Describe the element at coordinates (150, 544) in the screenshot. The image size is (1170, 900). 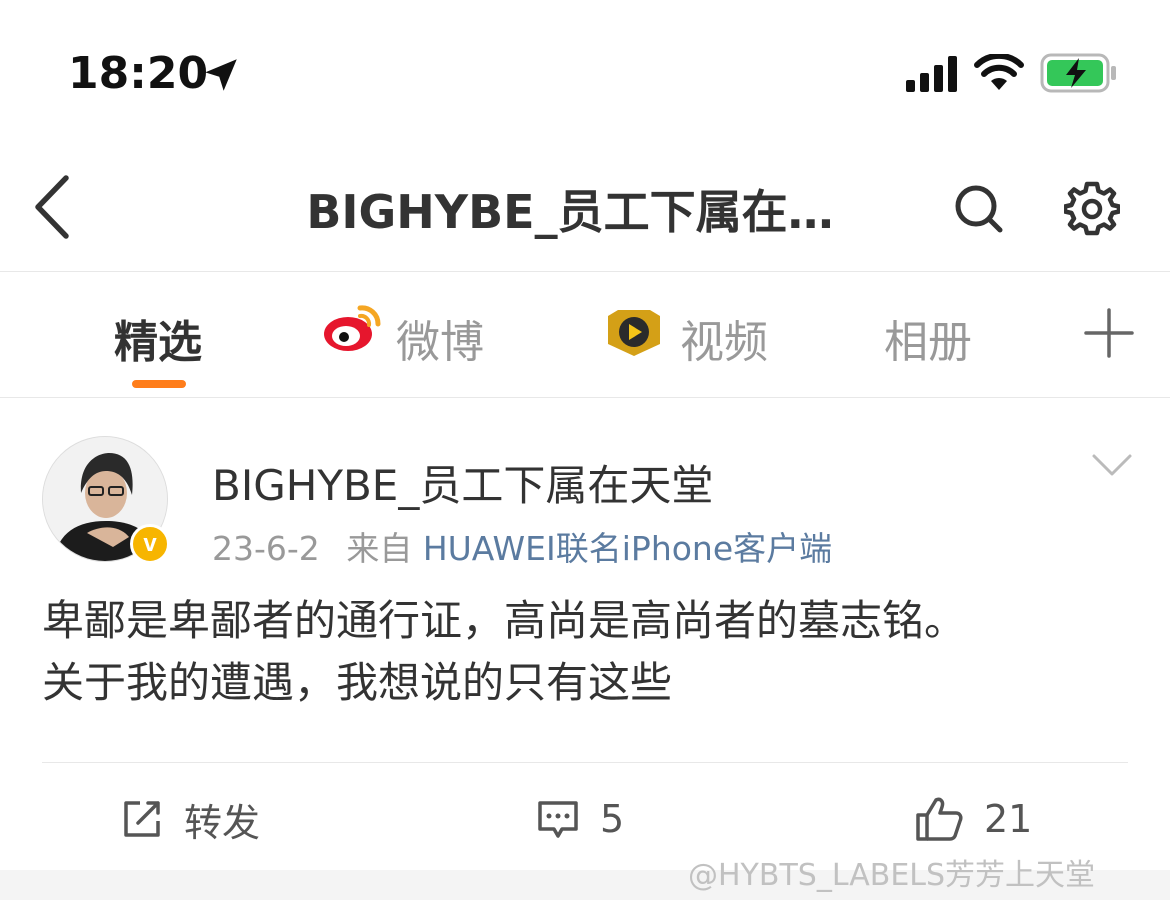
I see `verified-badge: v` at that location.